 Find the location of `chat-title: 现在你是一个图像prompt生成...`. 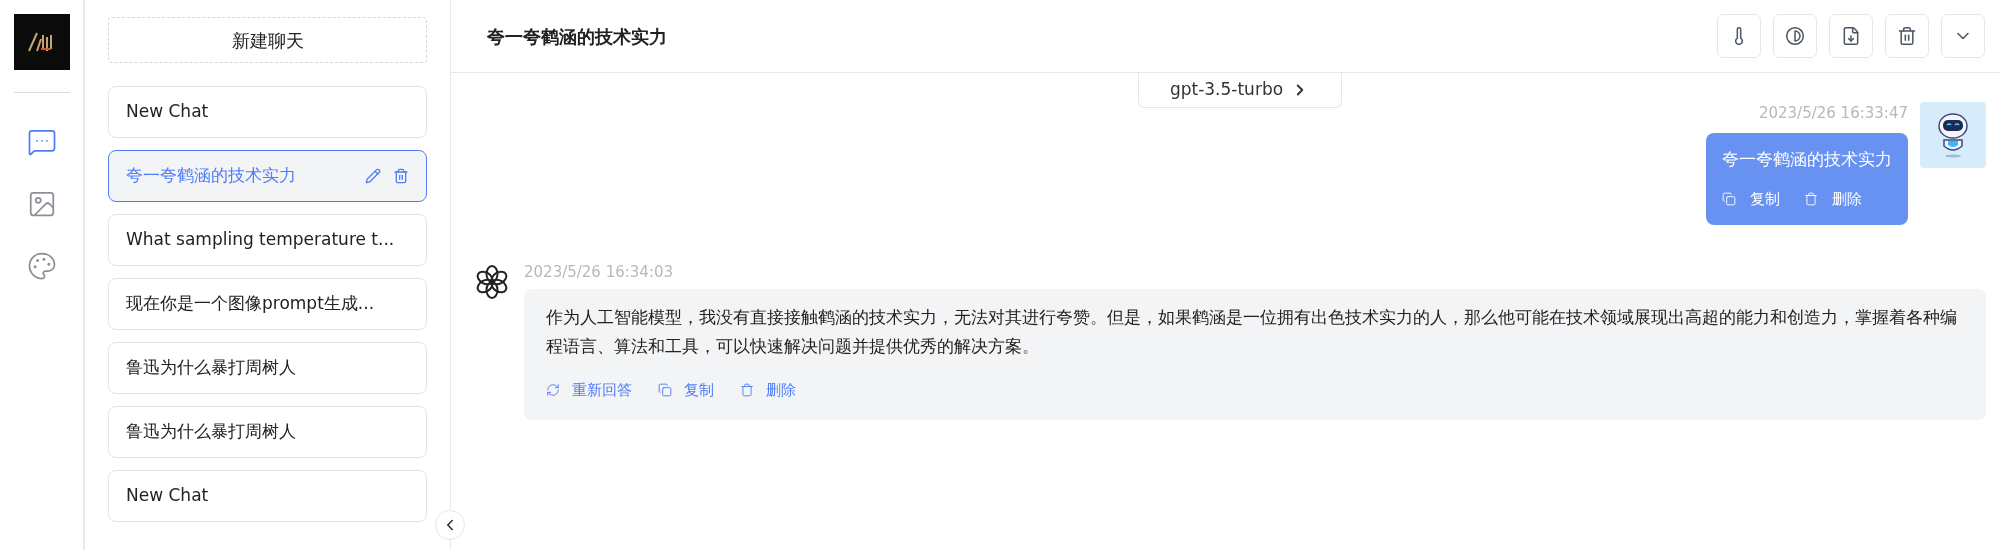

chat-title: 现在你是一个图像prompt生成... is located at coordinates (250, 304).